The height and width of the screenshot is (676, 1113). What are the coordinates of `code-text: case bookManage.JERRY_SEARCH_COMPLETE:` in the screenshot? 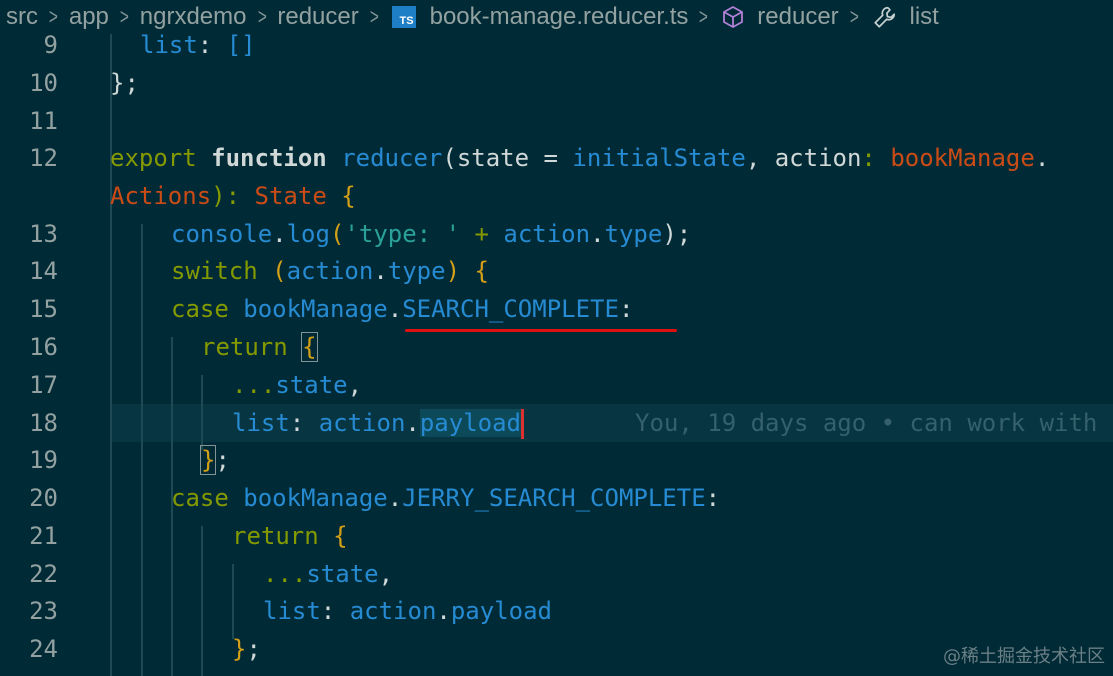 It's located at (446, 498).